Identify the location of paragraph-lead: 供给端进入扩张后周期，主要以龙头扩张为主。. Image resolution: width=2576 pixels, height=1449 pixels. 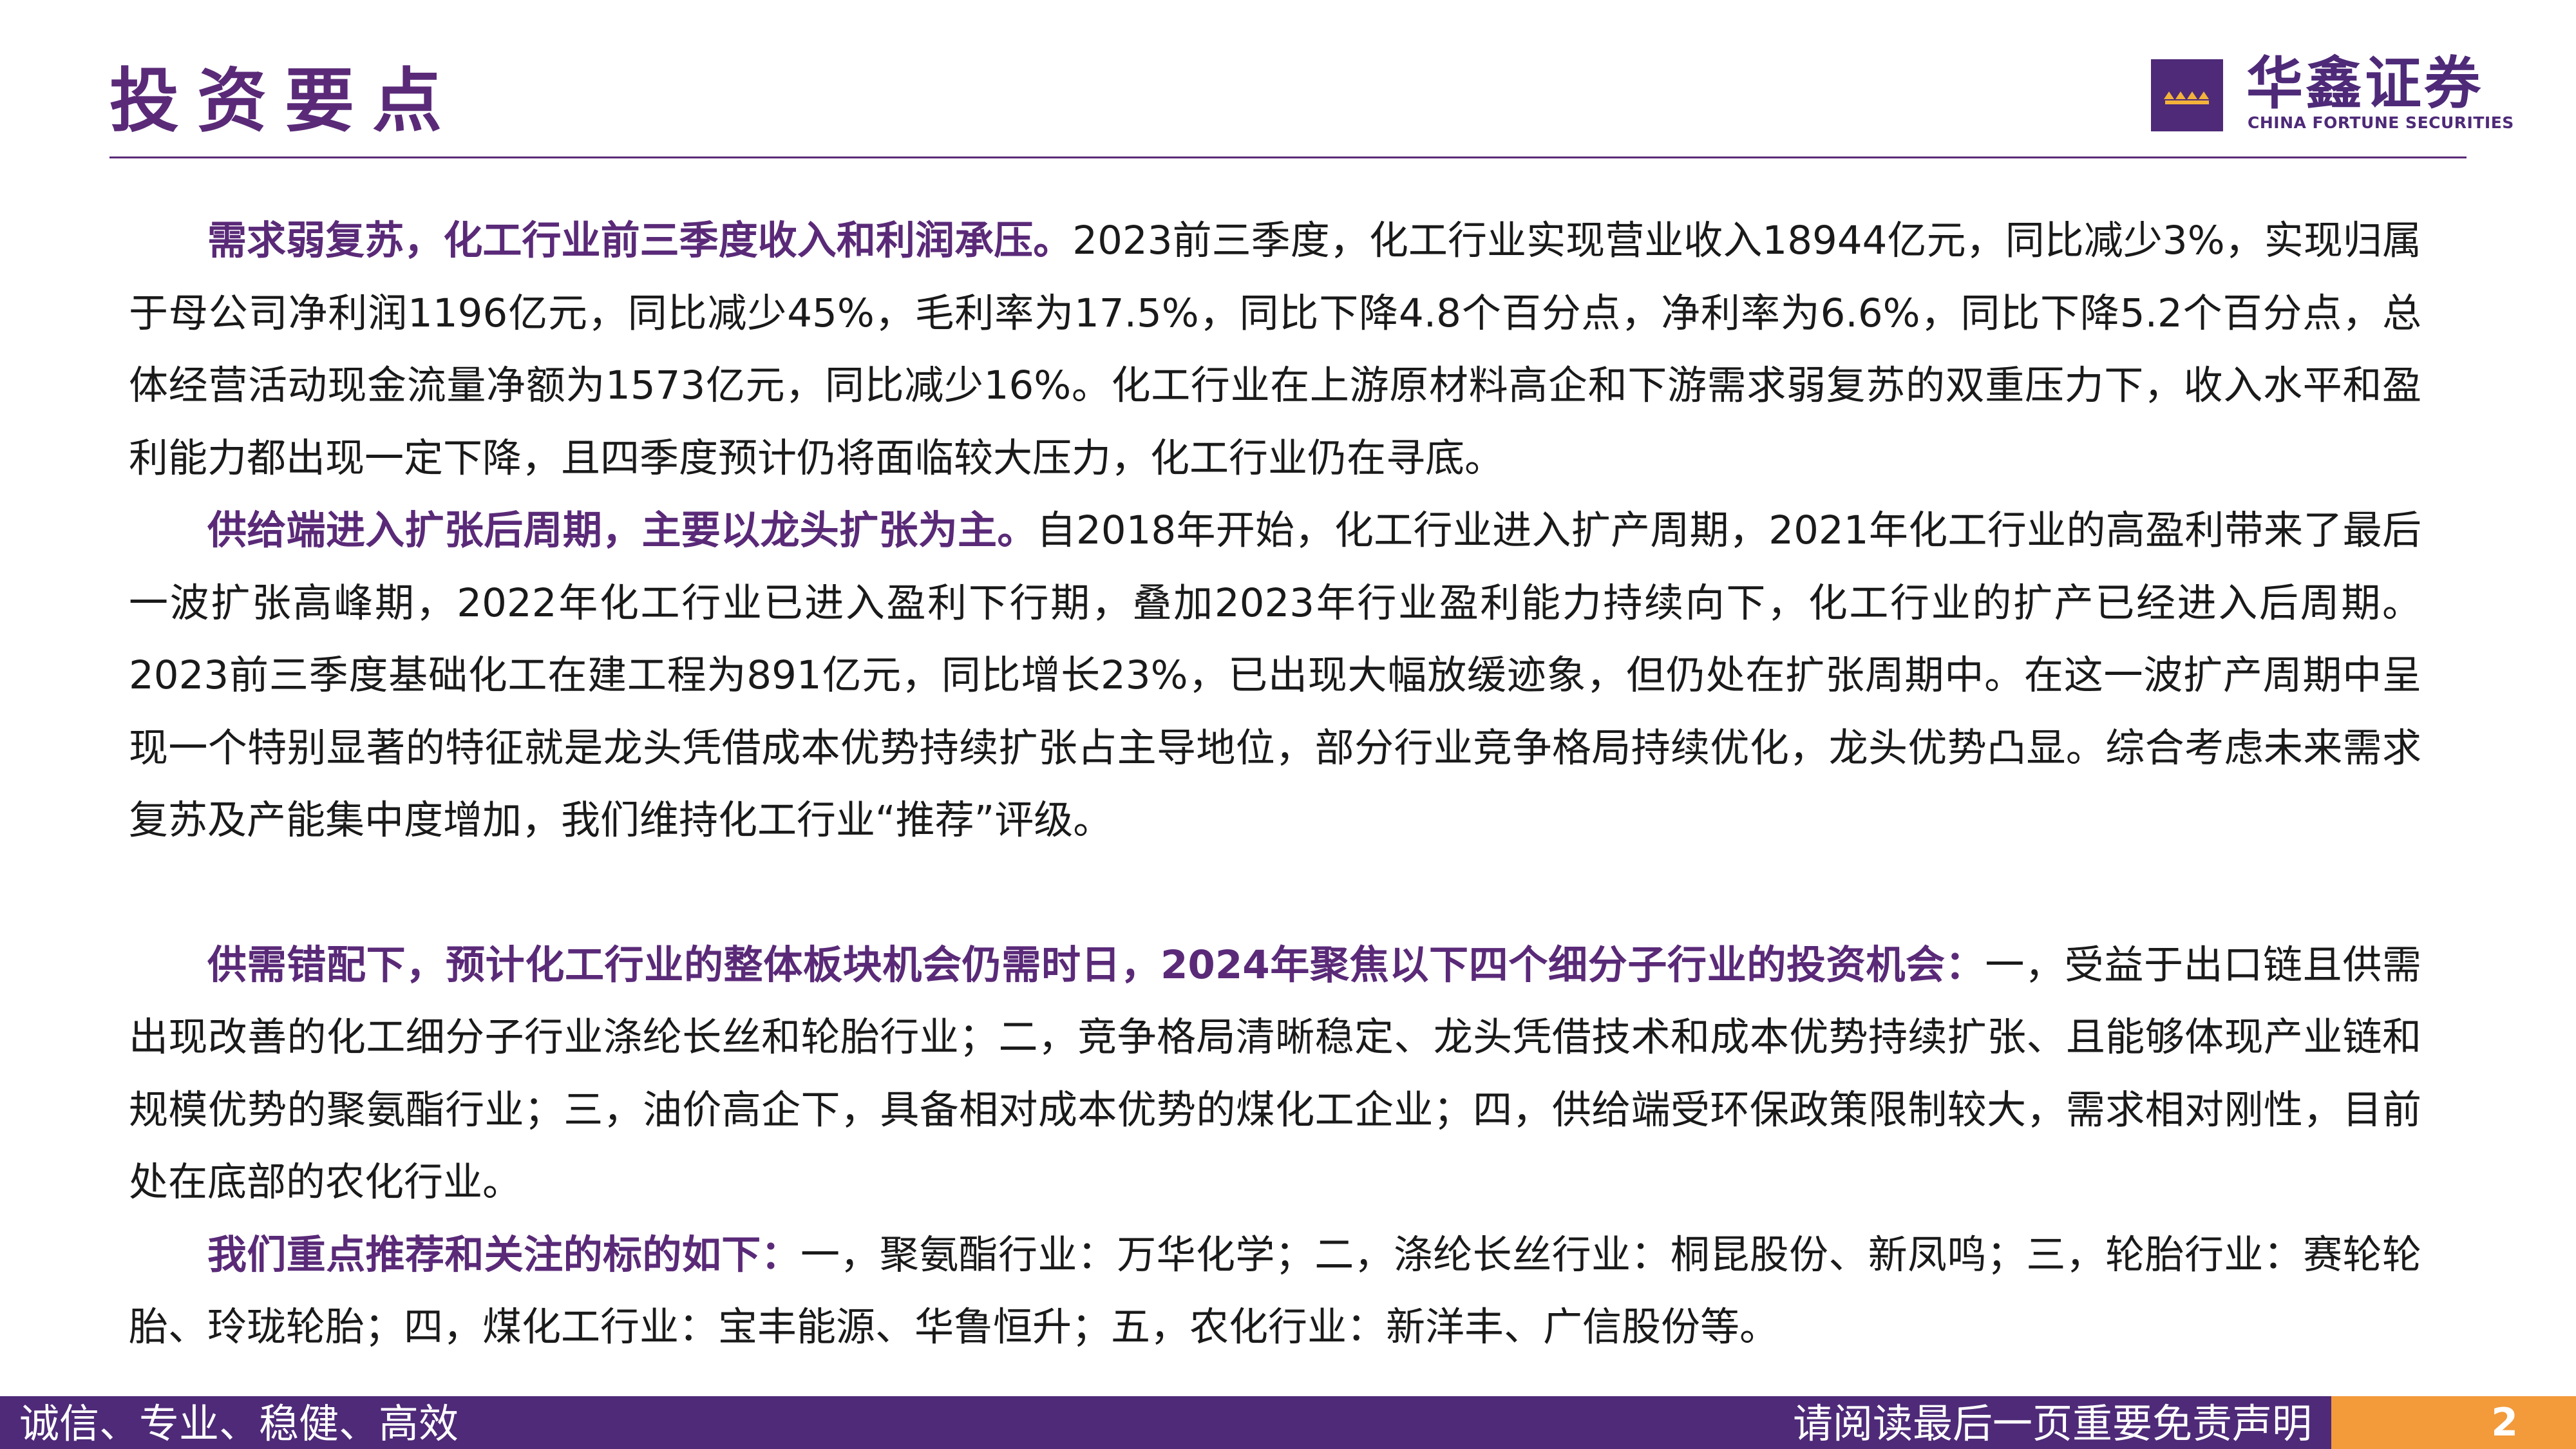
(622, 530).